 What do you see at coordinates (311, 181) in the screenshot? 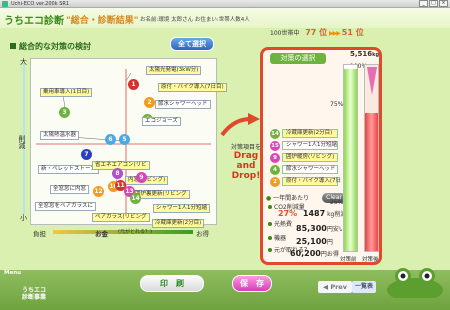
I see `selected-item-5: 原付・バイク導入(7日` at bounding box center [311, 181].